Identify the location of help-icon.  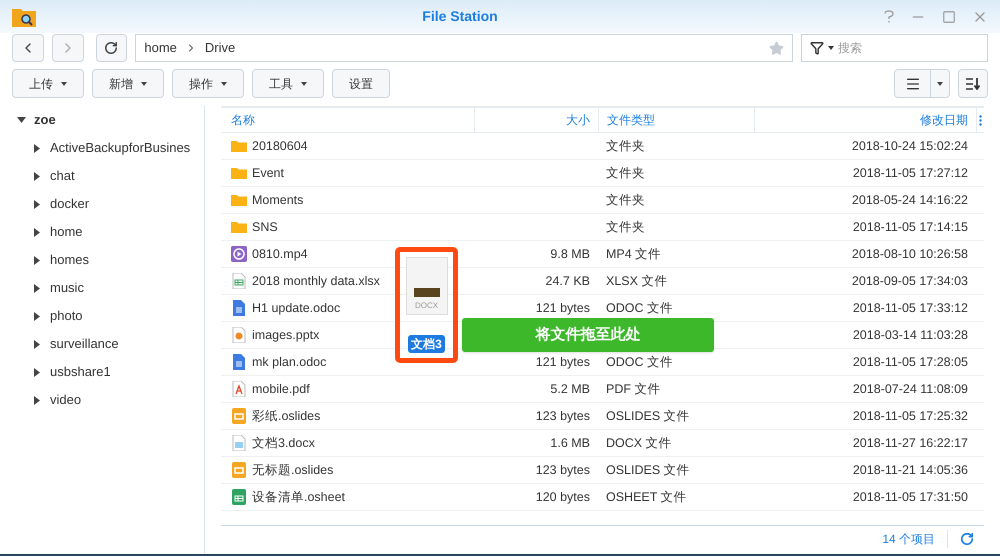
(889, 16).